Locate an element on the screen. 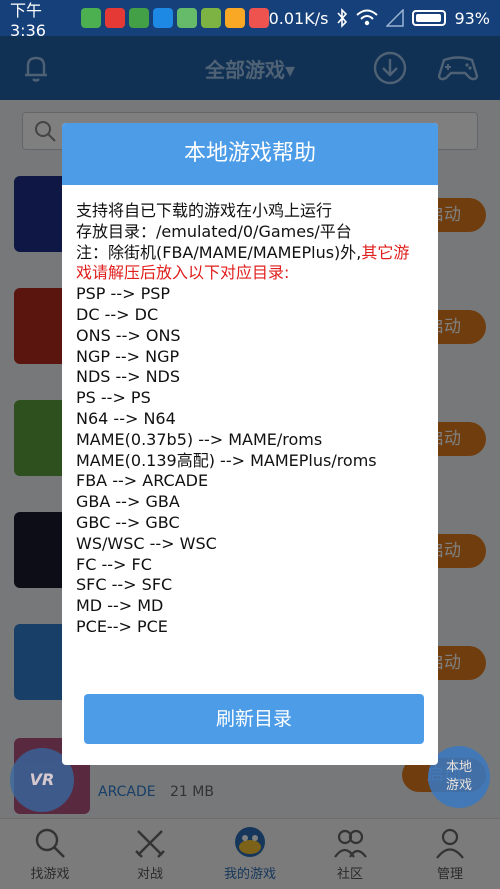 This screenshot has width=500, height=889. directory-line: 存放目录：/emulated/0/Games/平台 is located at coordinates (214, 231).